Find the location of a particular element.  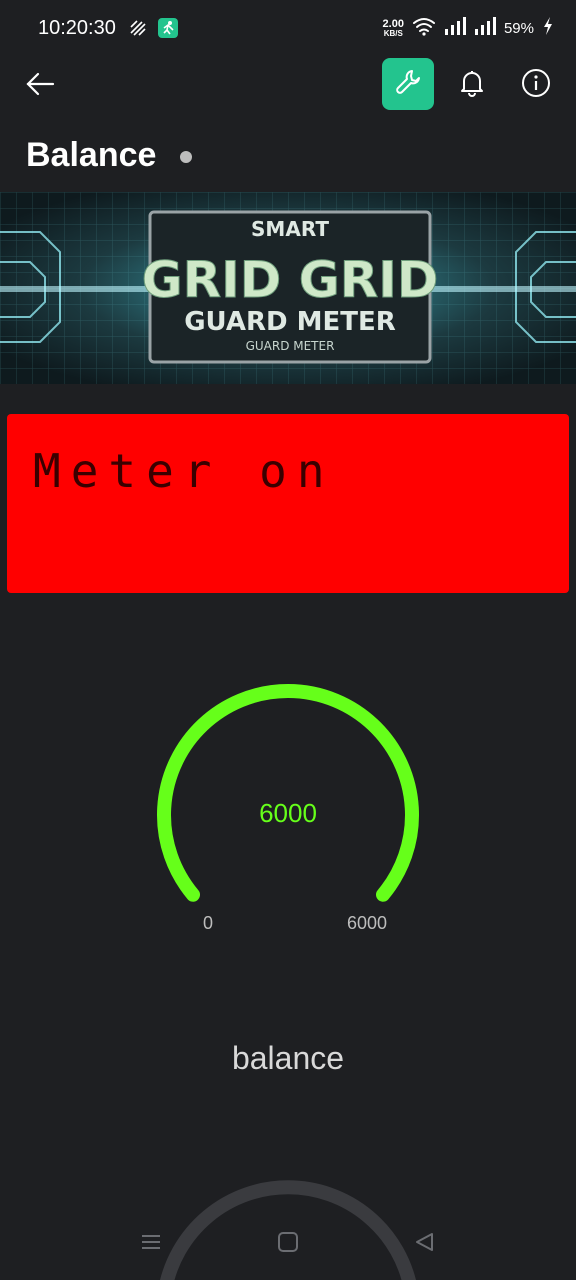

charging-bolt-icon is located at coordinates (548, 28).